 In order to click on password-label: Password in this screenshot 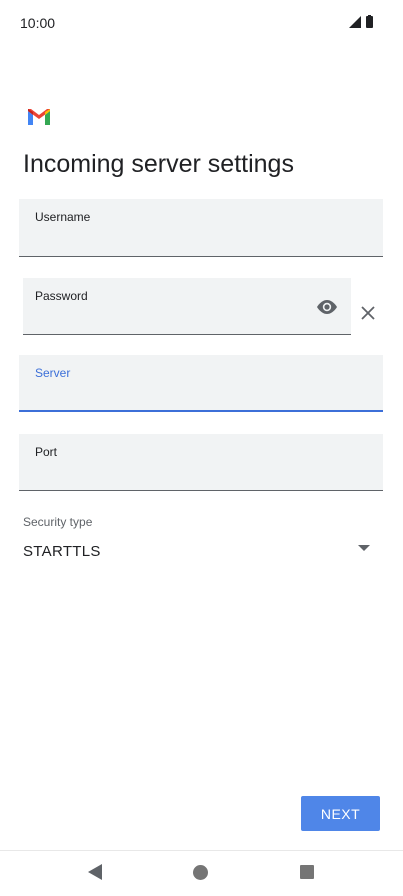, I will do `click(61, 296)`.